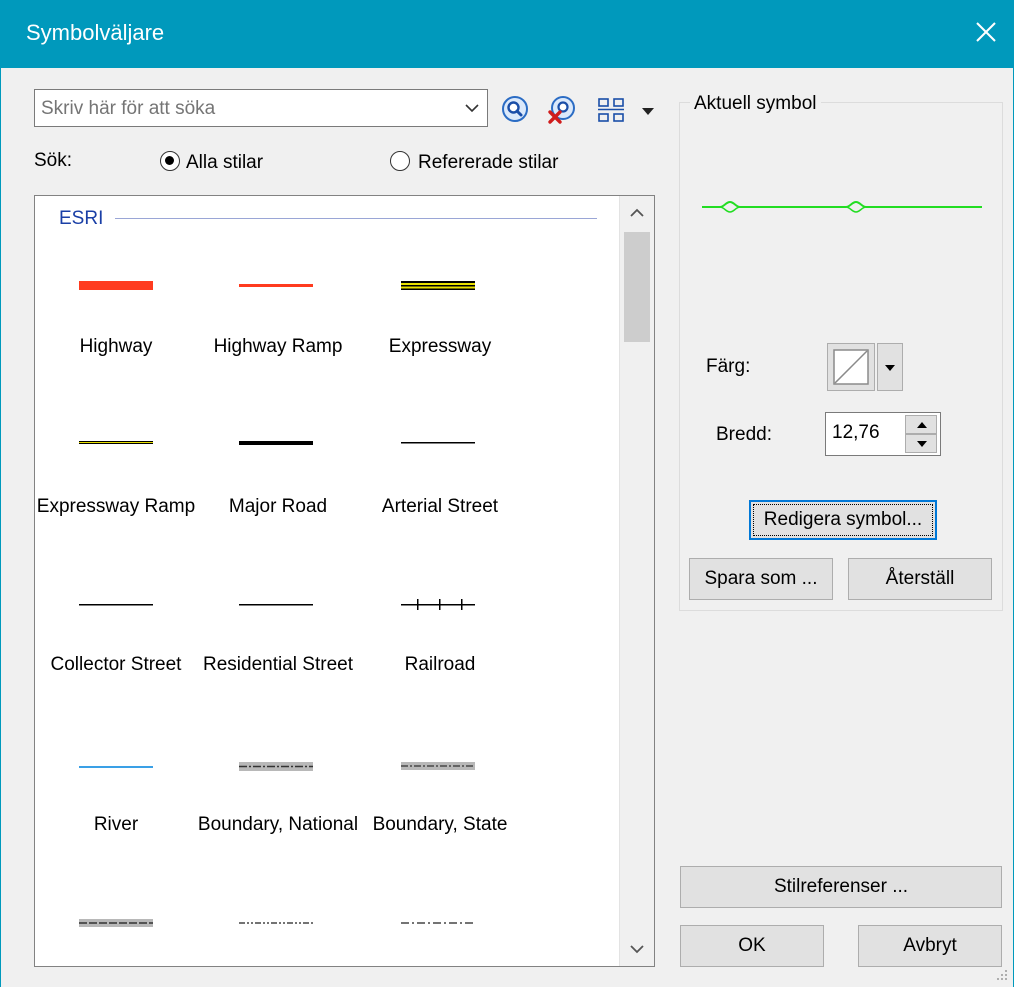  I want to click on symbol-name: Collector Street, so click(116, 664).